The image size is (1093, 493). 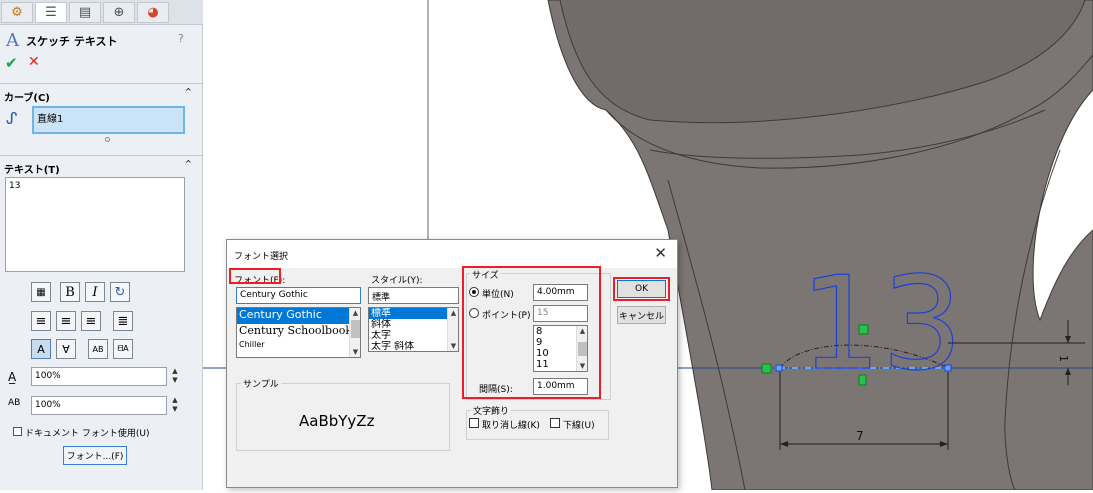 I want to click on align-right-icon: ≡, so click(x=91, y=321).